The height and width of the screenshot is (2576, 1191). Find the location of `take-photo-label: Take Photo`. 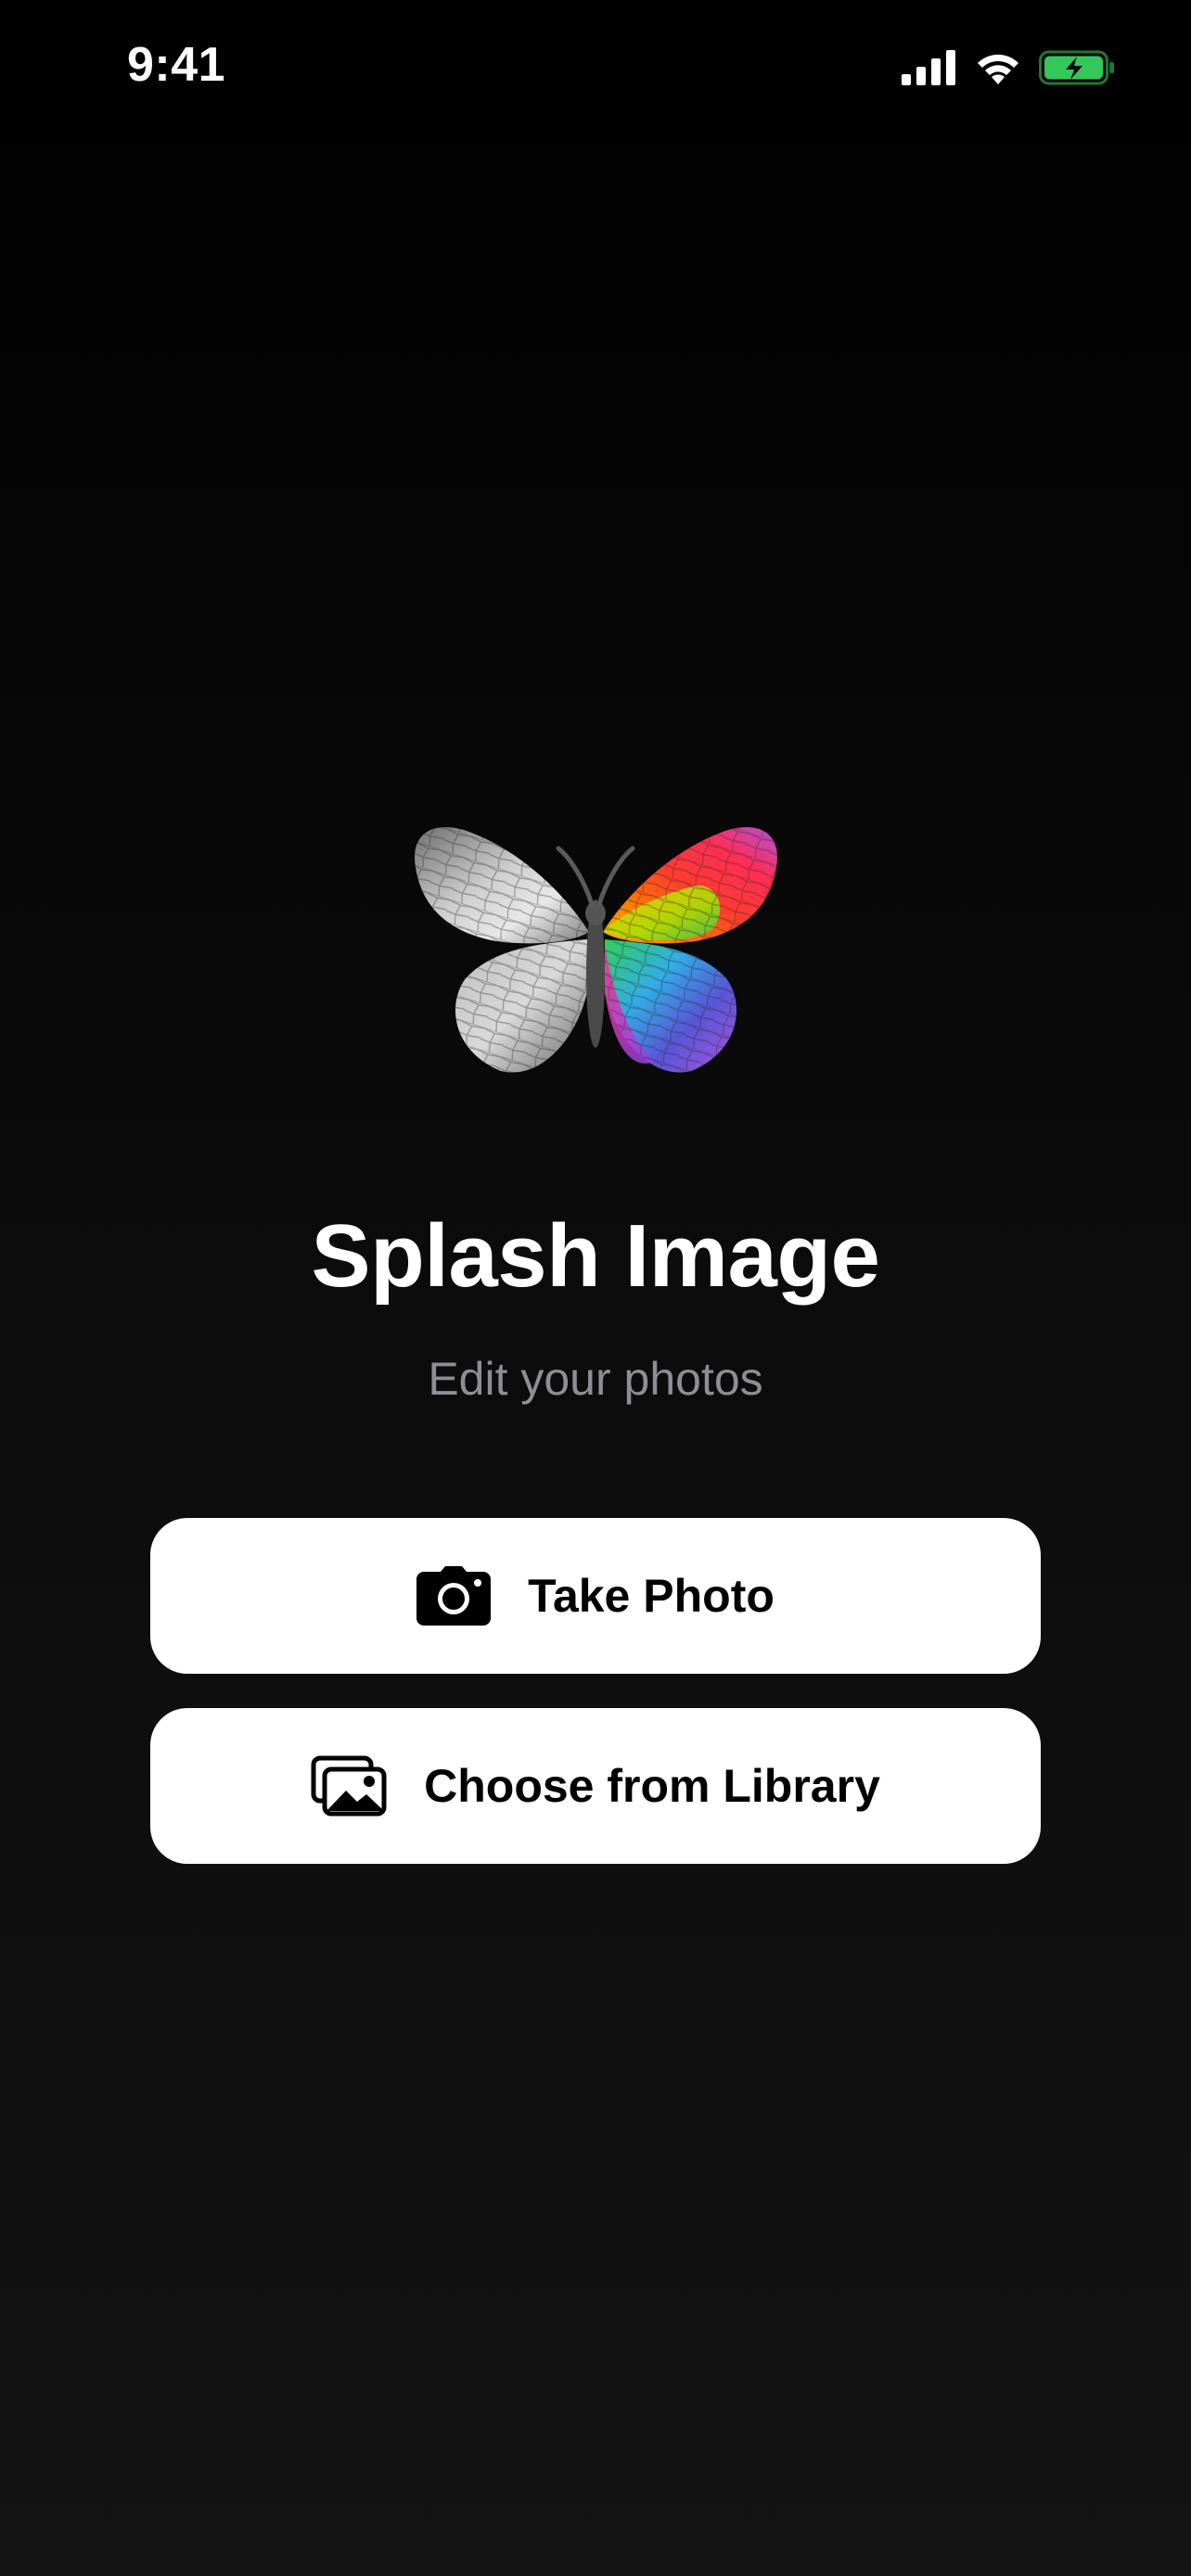

take-photo-label: Take Photo is located at coordinates (651, 1596).